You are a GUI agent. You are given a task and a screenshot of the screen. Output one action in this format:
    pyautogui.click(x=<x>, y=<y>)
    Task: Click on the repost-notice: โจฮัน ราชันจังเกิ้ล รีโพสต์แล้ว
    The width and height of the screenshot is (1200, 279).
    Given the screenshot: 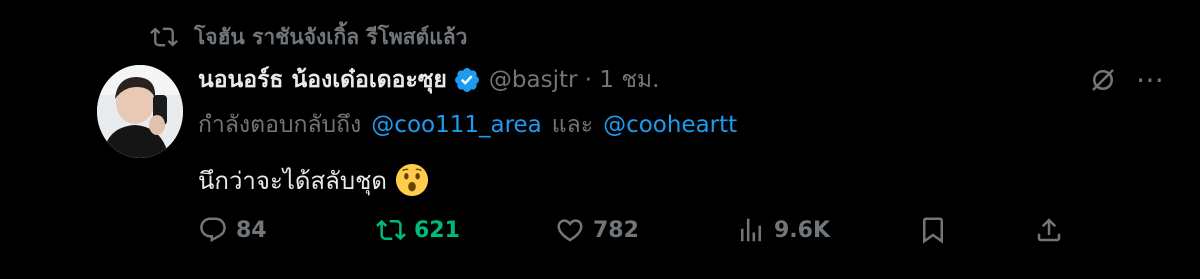 What is the action you would take?
    pyautogui.click(x=308, y=37)
    